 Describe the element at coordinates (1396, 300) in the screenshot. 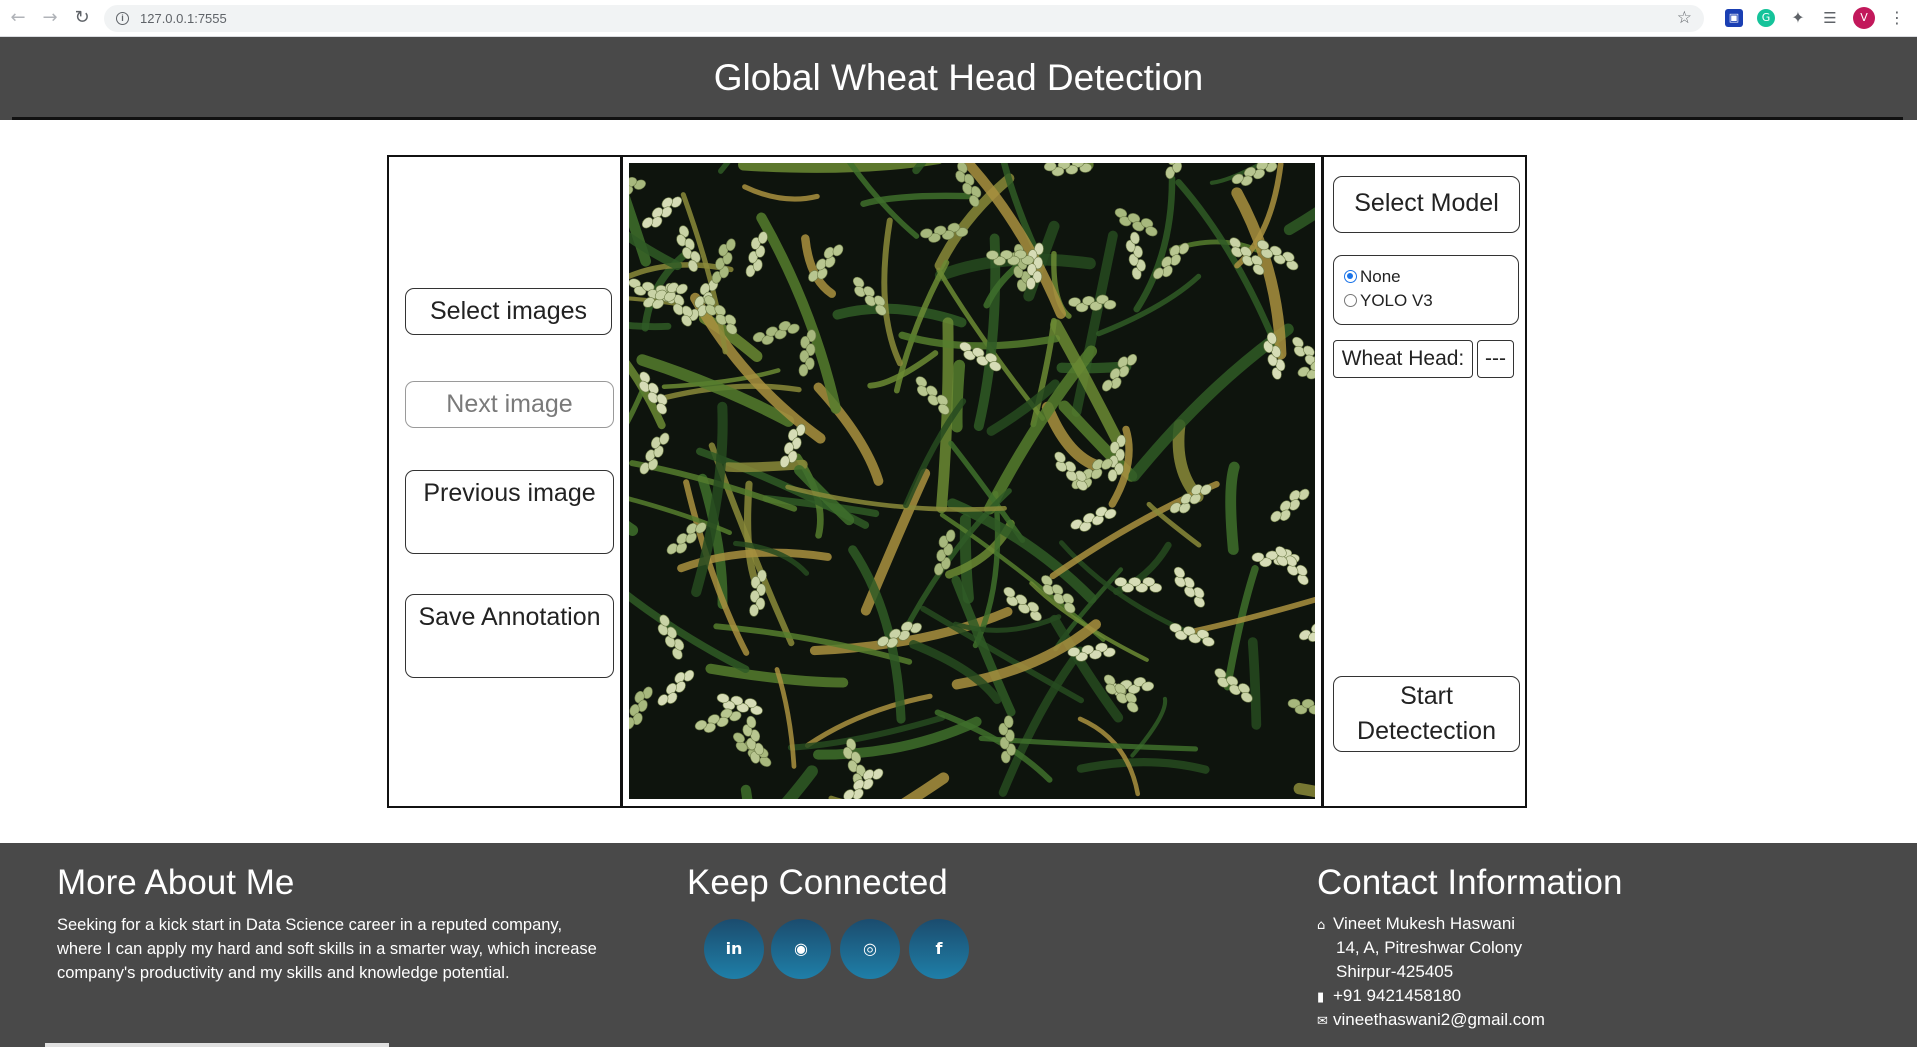

I see `radio-yolo-label: YOLO V3` at that location.